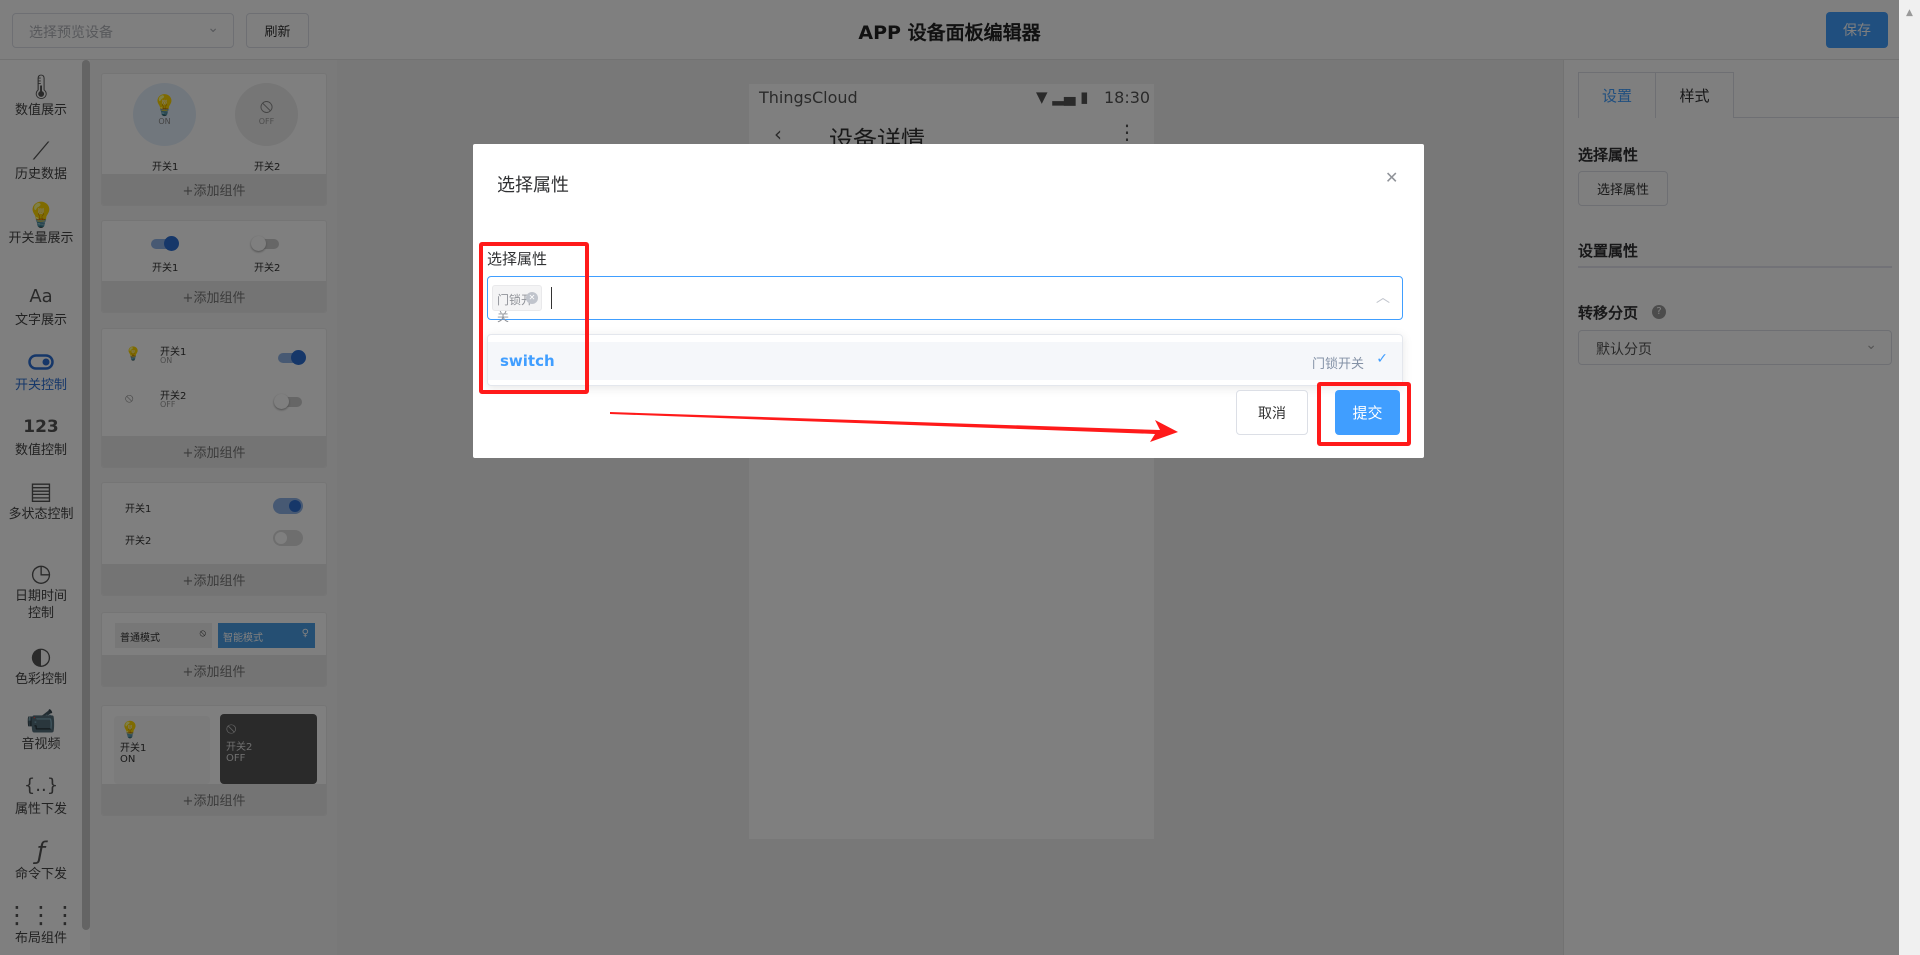 The image size is (1920, 955). I want to click on chevron-up-icon: ︿, so click(1383, 298).